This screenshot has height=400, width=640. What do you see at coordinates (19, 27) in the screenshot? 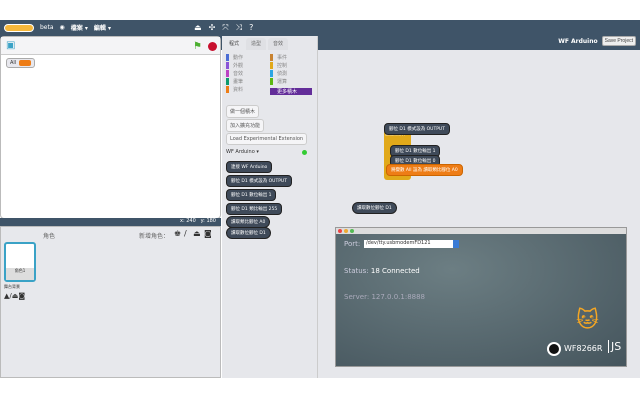
I see `scratch-logo` at bounding box center [19, 27].